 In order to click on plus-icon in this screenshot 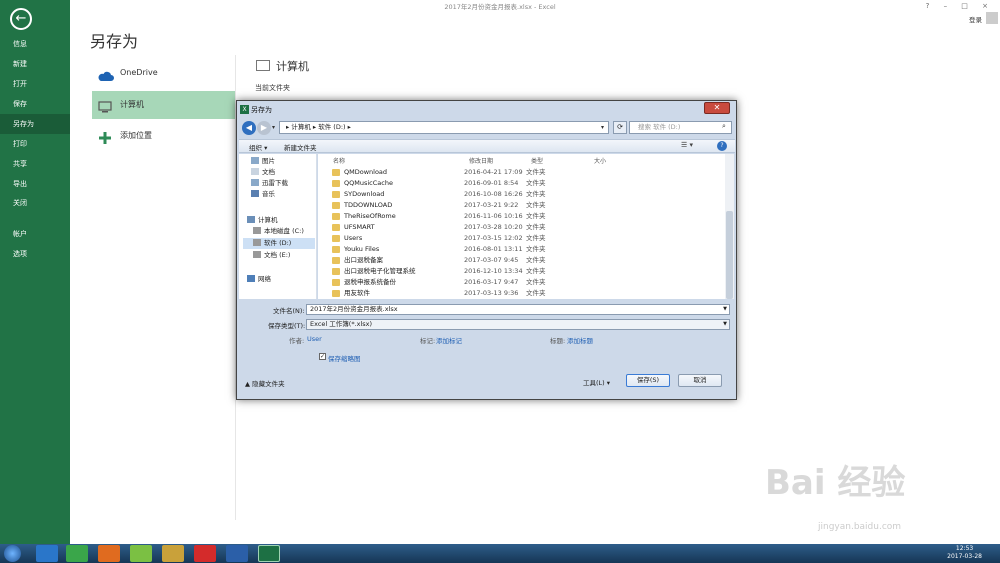, I will do `click(105, 136)`.